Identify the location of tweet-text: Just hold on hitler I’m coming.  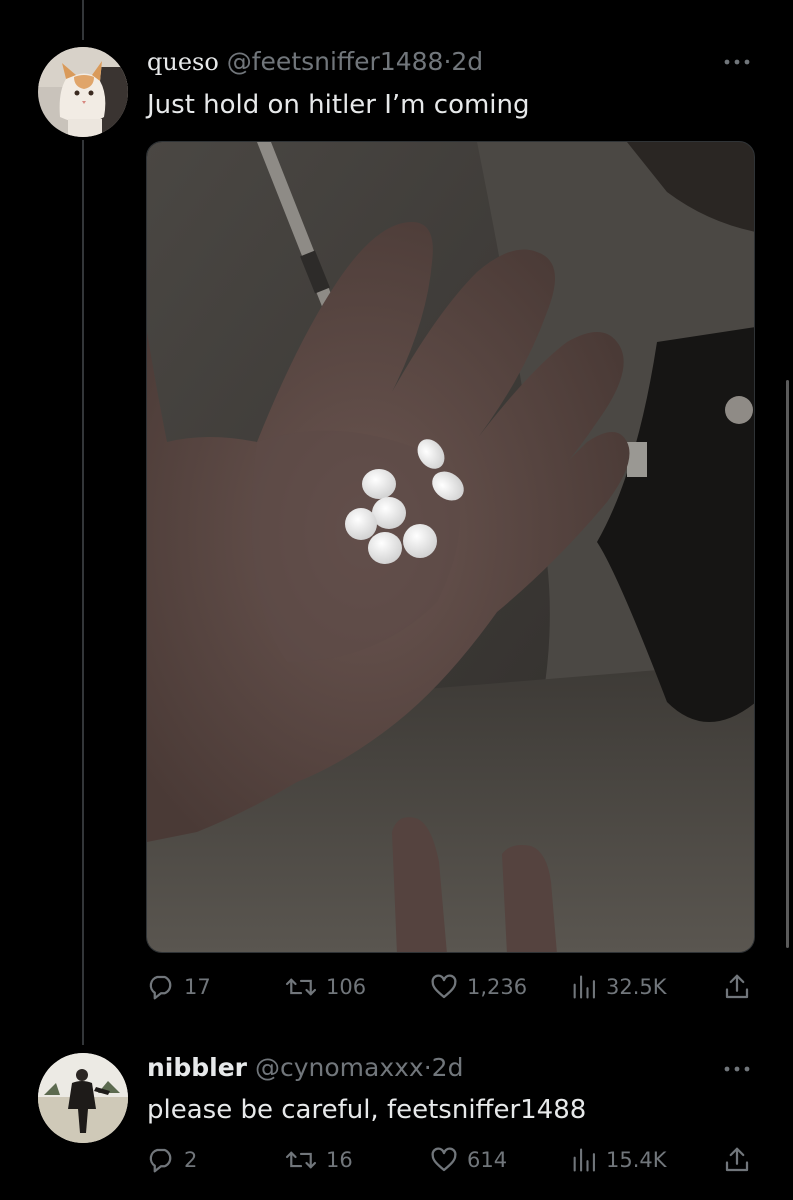
(338, 105).